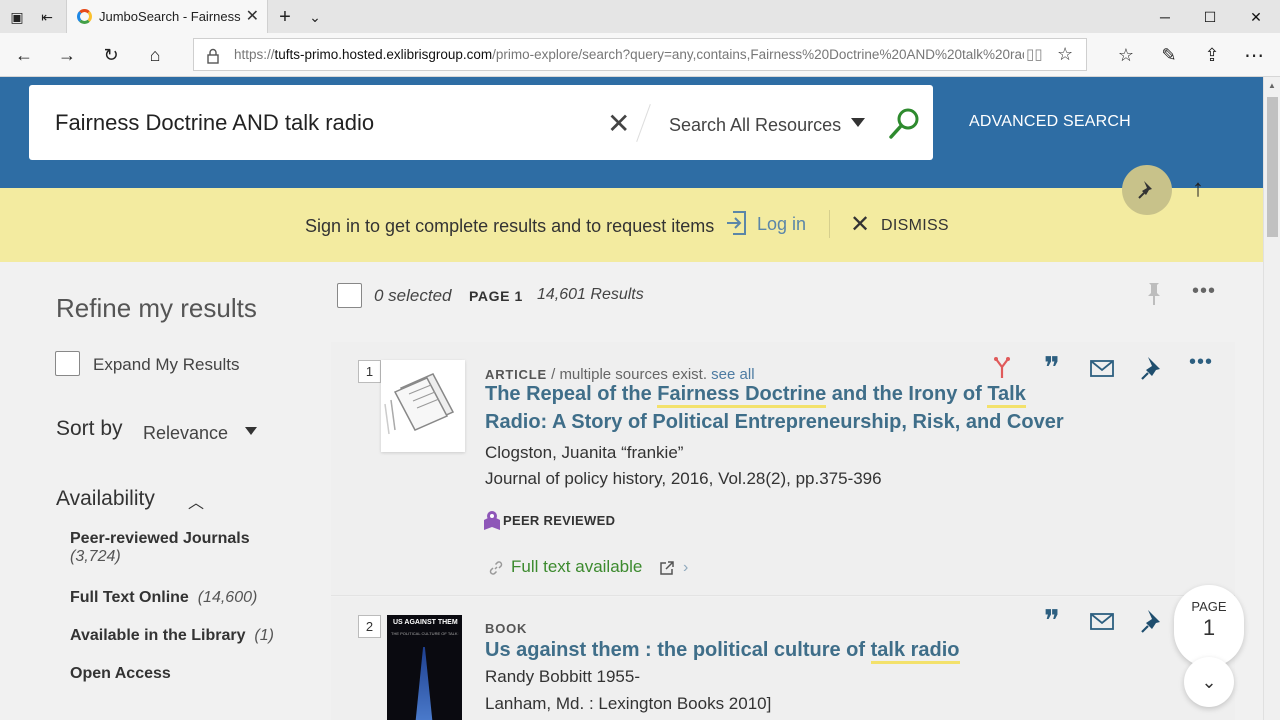  Describe the element at coordinates (640, 16) in the screenshot. I see `browser-tab-bar: ▣ ⇤ JumboSearch - Fairness ✕ + ⌄ ─ ☐ ✕` at that location.